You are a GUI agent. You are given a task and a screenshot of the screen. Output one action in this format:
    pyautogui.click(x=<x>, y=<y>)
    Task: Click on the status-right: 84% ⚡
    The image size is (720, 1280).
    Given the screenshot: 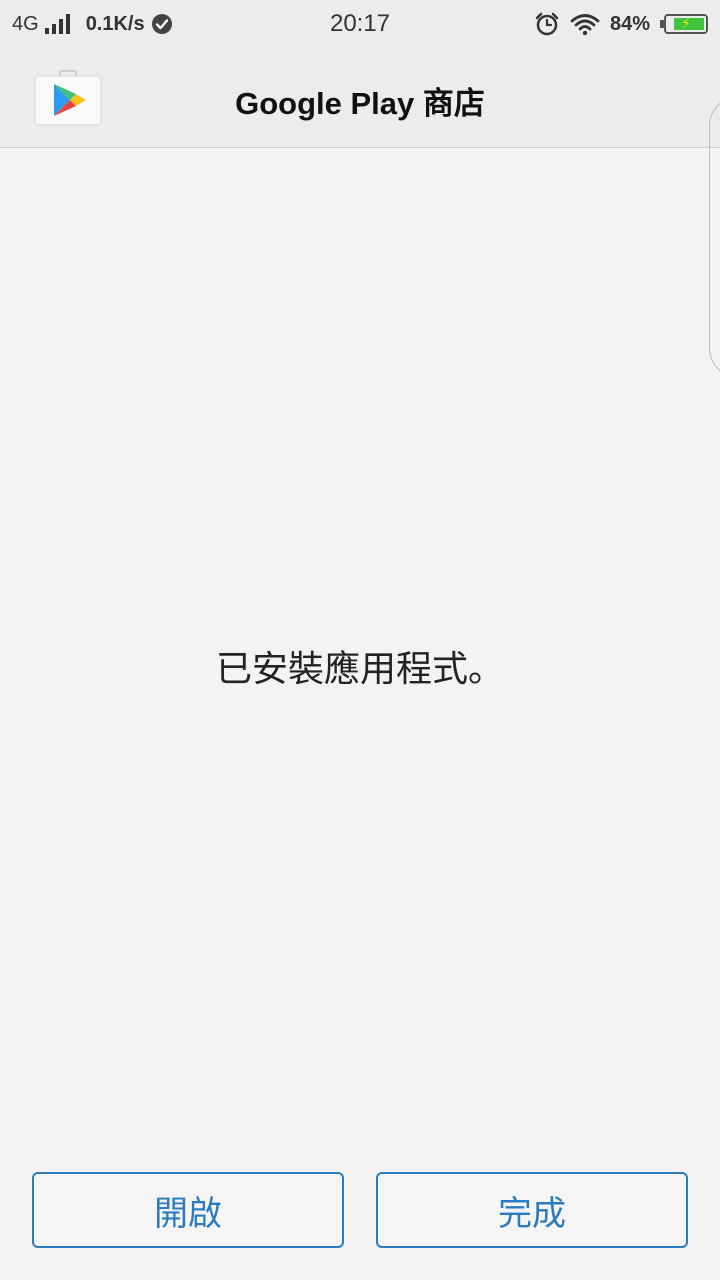 What is the action you would take?
    pyautogui.click(x=621, y=24)
    